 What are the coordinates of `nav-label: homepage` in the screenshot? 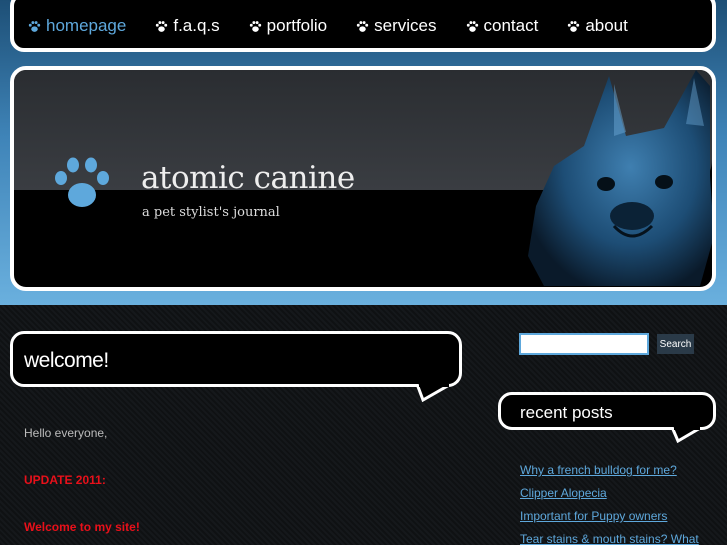 It's located at (86, 25).